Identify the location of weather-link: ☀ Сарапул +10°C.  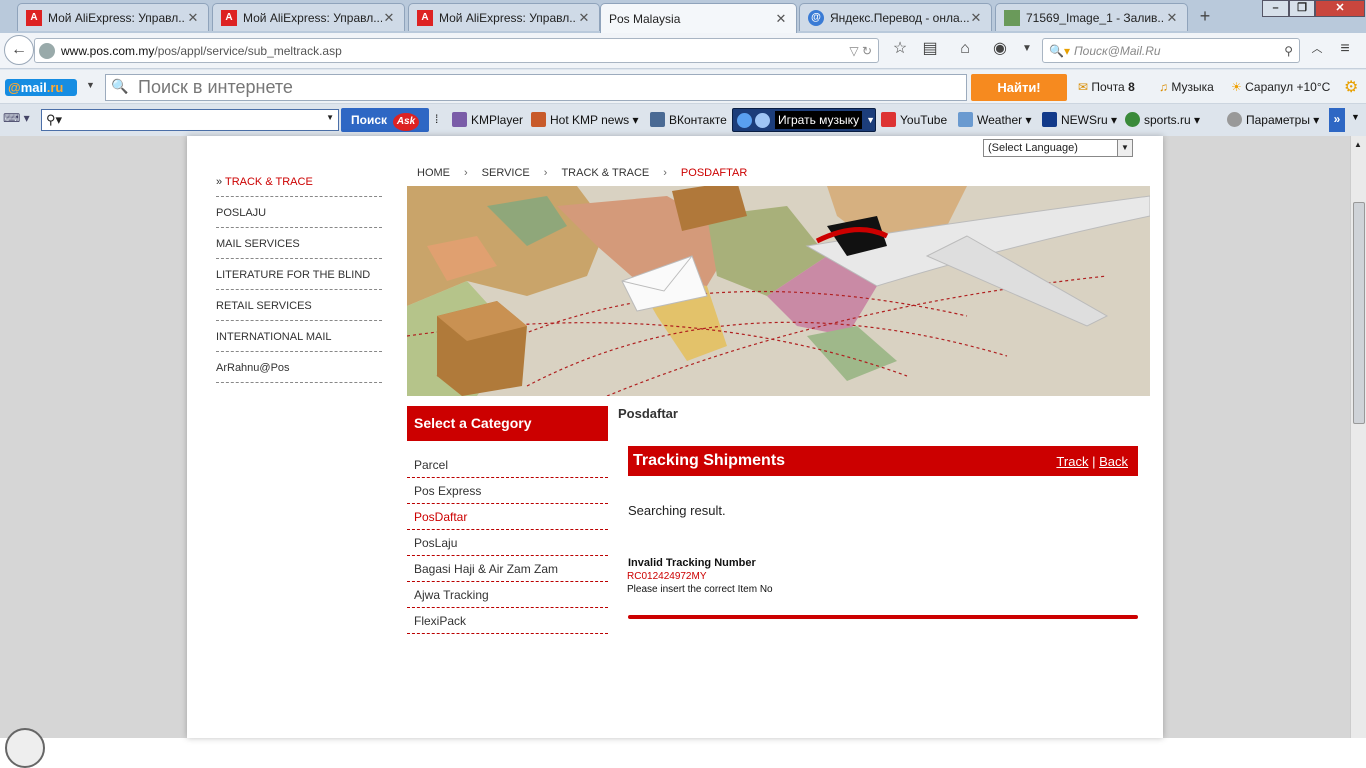
(1280, 87).